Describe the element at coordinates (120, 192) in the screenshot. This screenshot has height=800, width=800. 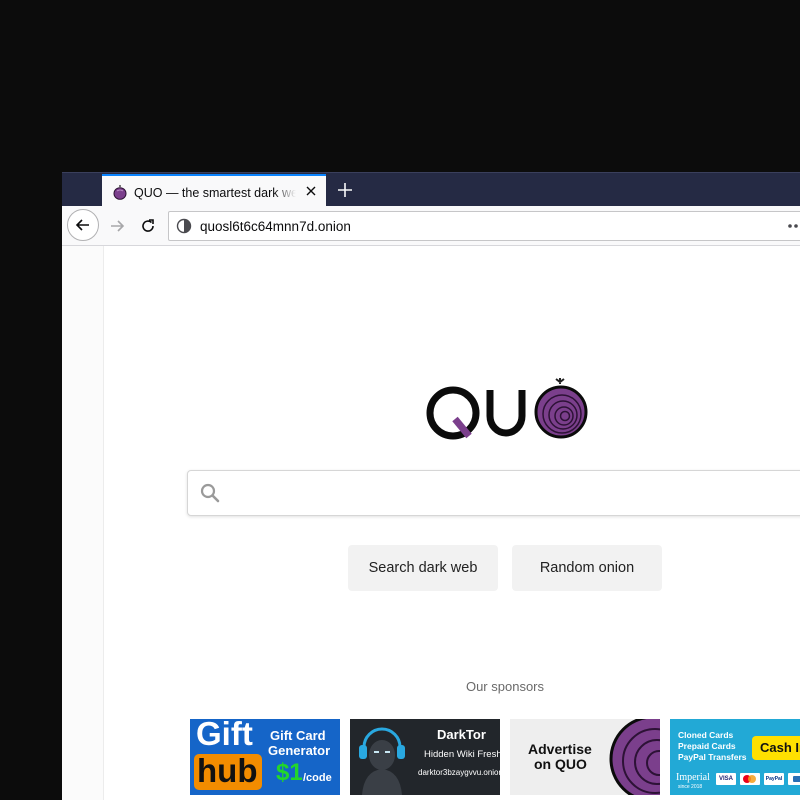
I see `onion-icon` at that location.